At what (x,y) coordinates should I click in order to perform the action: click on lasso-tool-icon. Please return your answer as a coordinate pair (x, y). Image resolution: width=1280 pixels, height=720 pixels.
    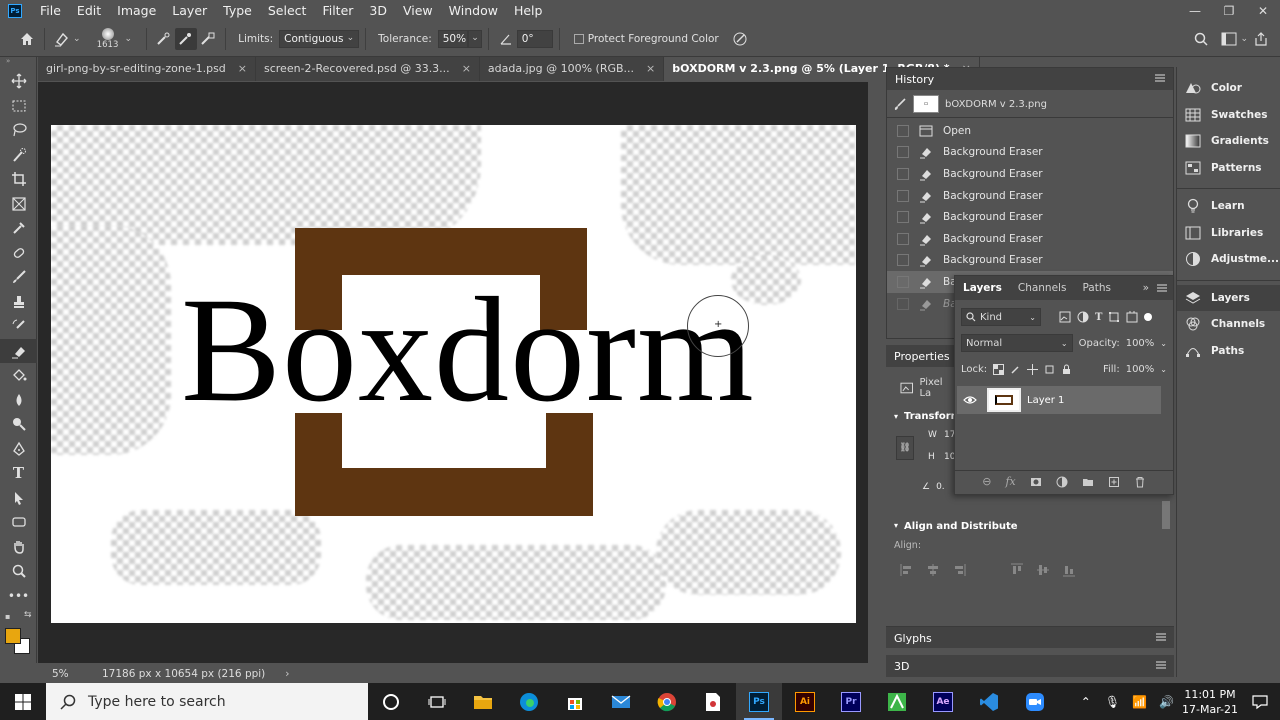
    Looking at the image, I should click on (18, 130).